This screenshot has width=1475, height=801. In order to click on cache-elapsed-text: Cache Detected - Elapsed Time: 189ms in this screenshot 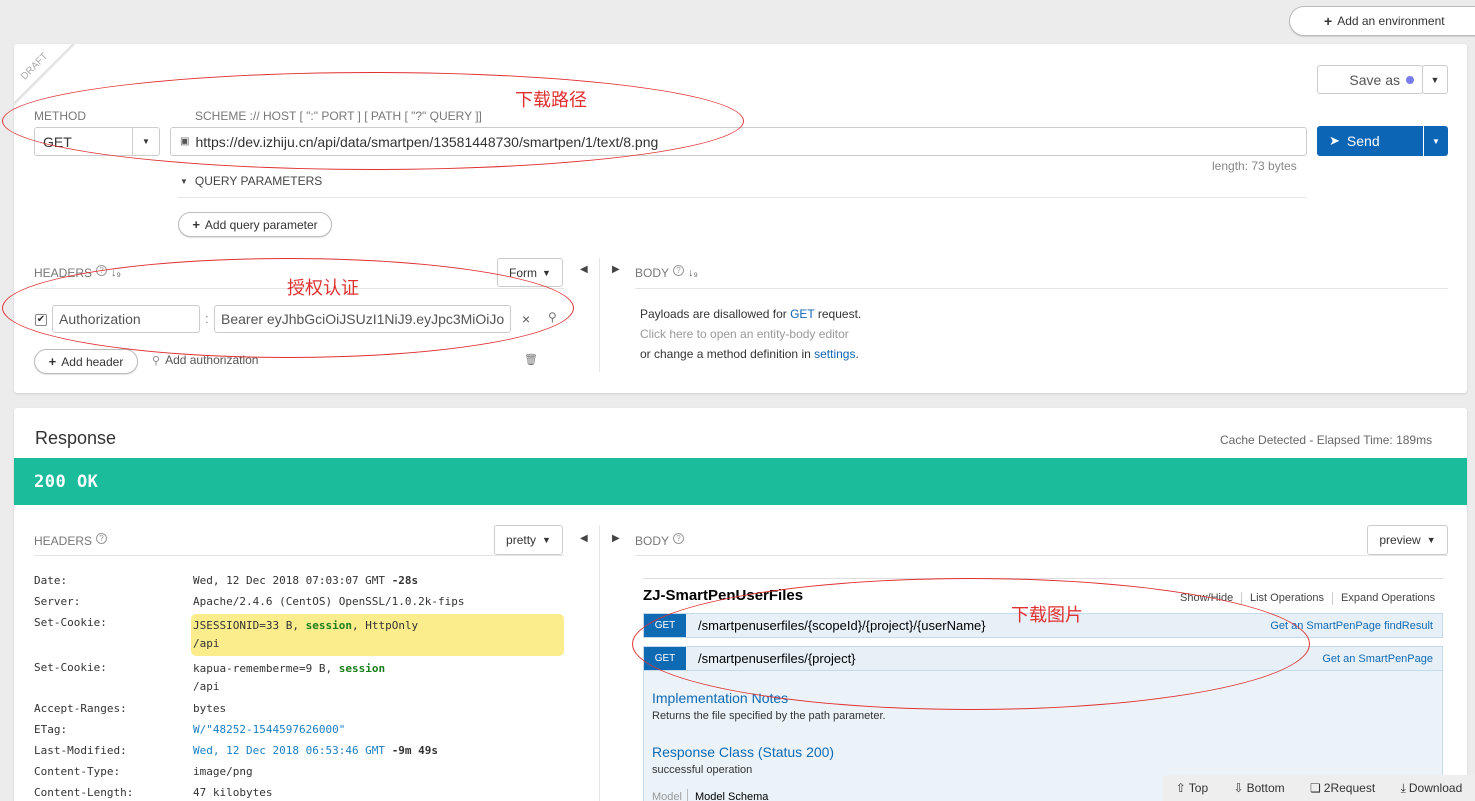, I will do `click(1326, 440)`.